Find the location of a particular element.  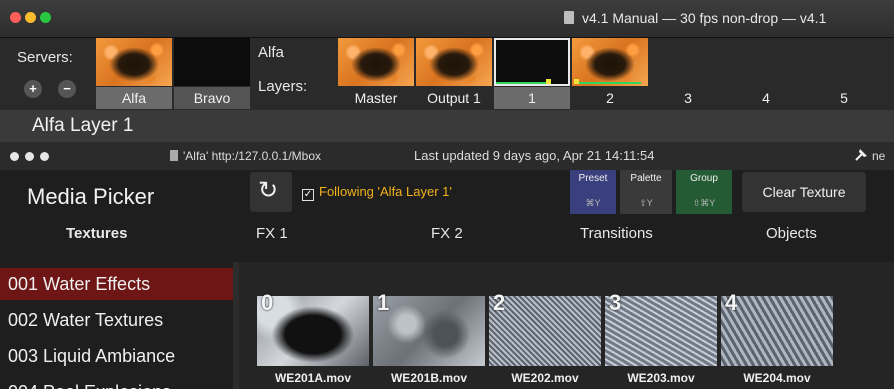

clip-index: 1 is located at coordinates (383, 302).